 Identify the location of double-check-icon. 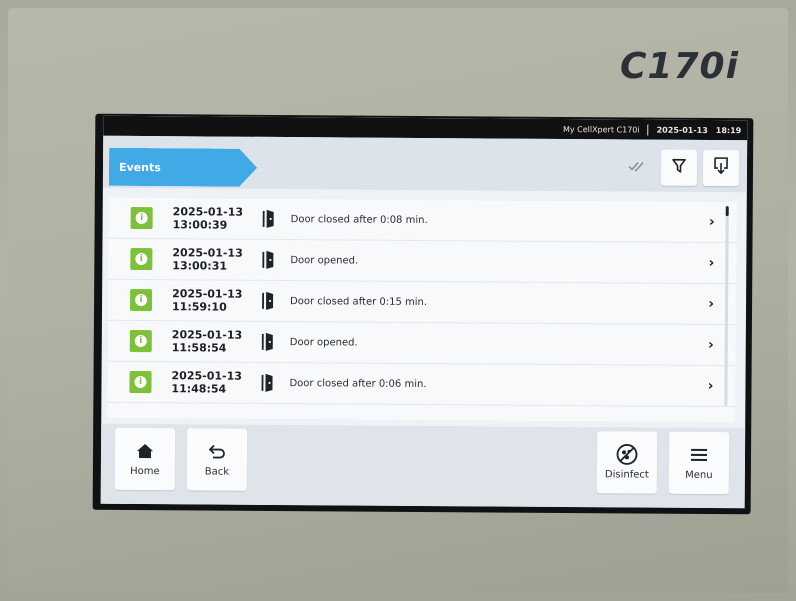
(637, 167).